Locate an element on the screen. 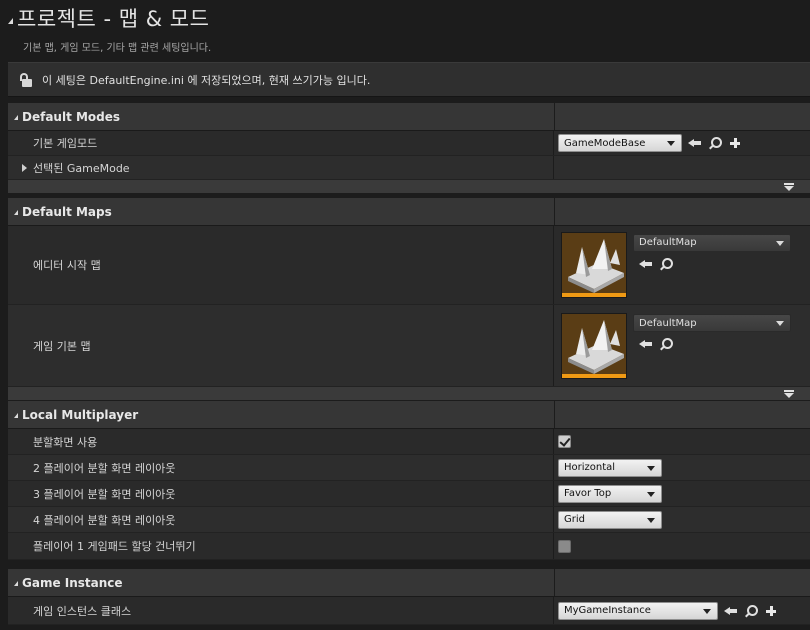 The width and height of the screenshot is (810, 630). property-row-selected-gamemode: 선택된 GameMode is located at coordinates (409, 168).